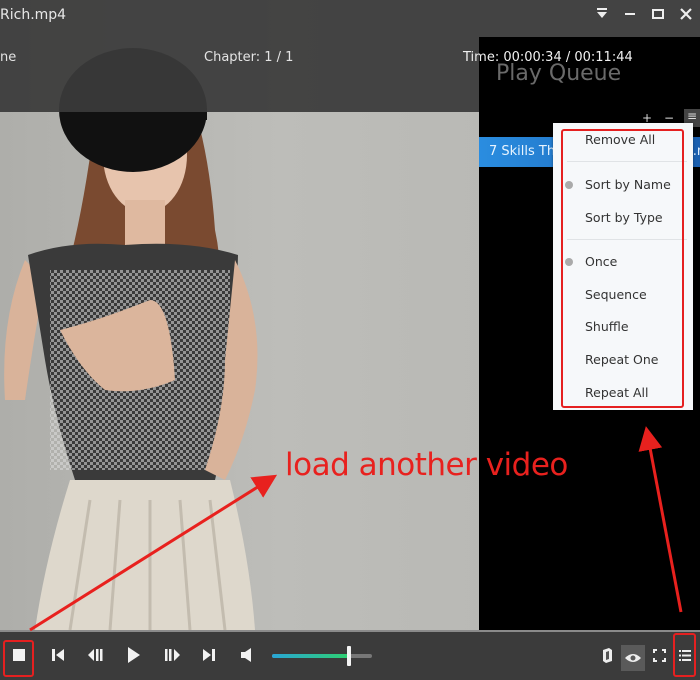 The height and width of the screenshot is (680, 700). I want to click on close-icon, so click(686, 14).